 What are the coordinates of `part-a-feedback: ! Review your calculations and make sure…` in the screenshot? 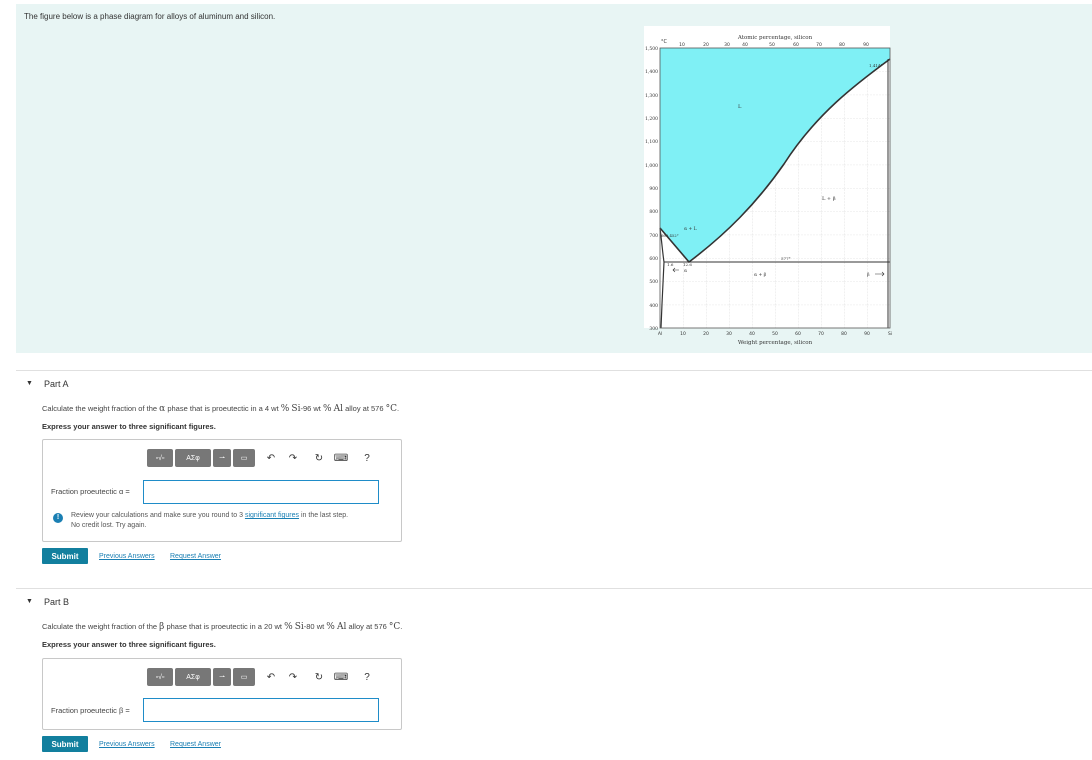 It's located at (200, 521).